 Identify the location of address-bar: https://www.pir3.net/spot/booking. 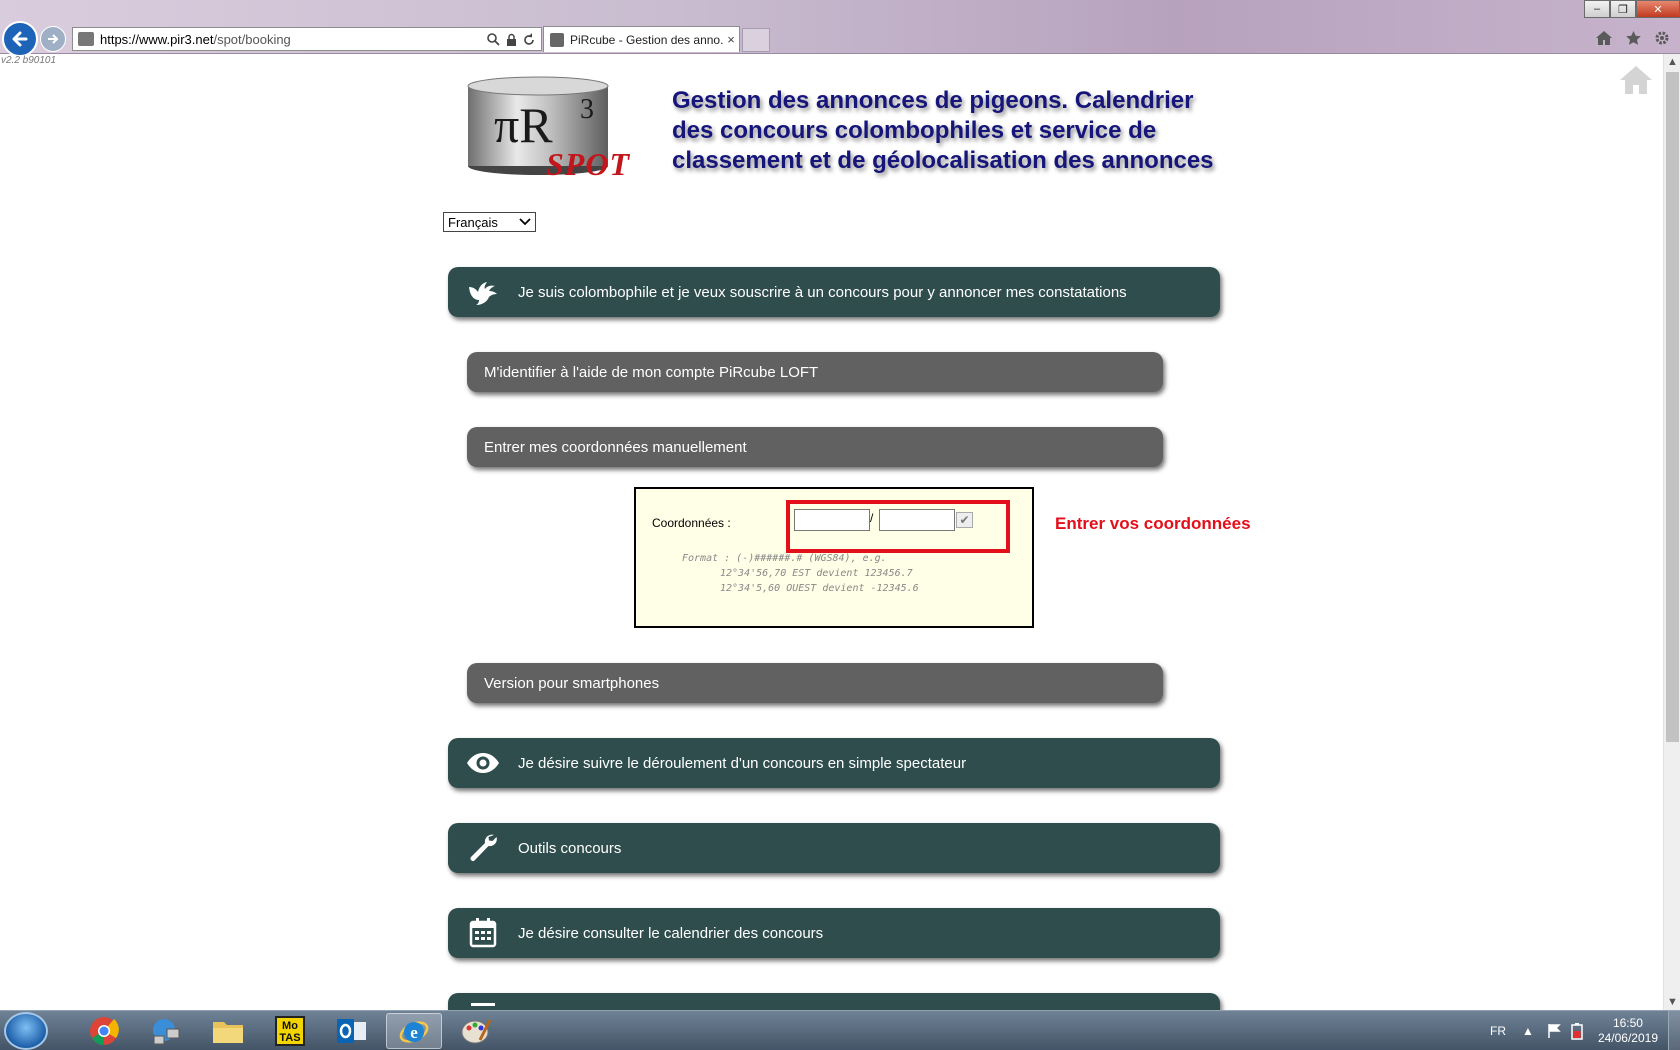
(307, 39).